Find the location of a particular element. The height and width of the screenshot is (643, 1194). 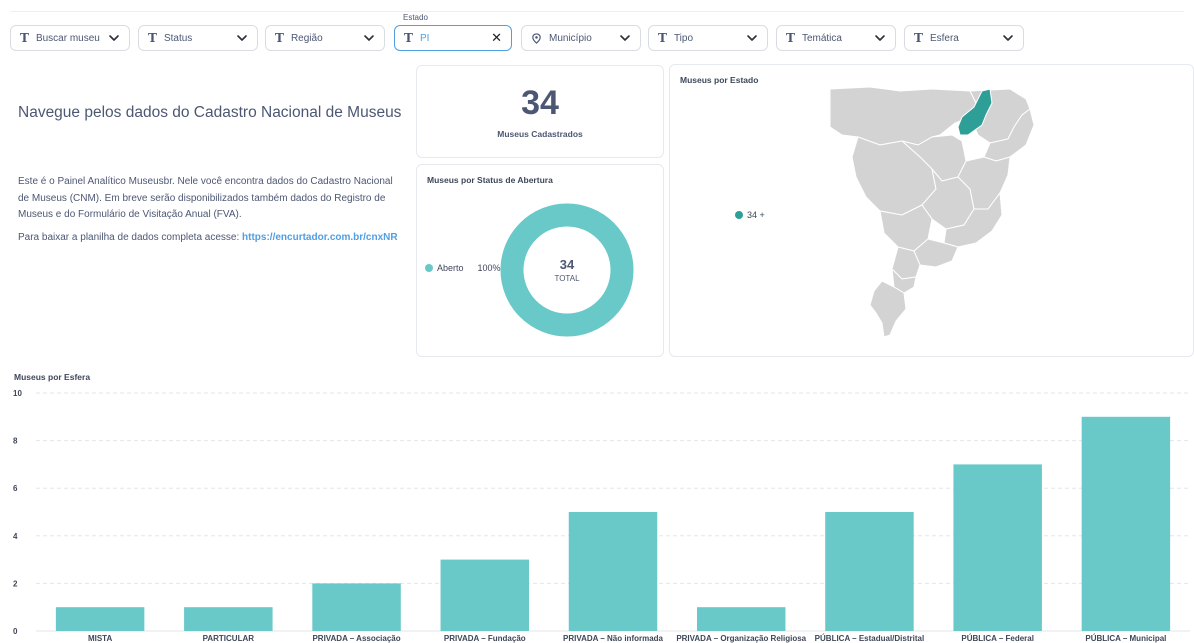

x-tick-label: PRIVADA – Organização Religiosa is located at coordinates (741, 638).